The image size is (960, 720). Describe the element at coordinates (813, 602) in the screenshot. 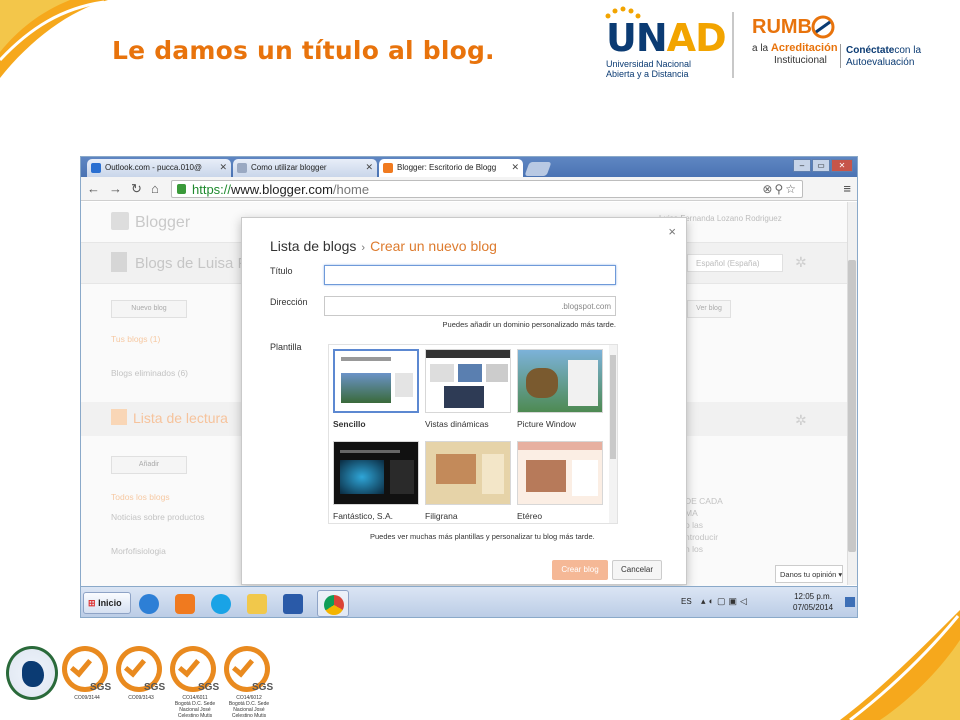

I see `clock: 12:05 p.m. 07/05/2014` at that location.